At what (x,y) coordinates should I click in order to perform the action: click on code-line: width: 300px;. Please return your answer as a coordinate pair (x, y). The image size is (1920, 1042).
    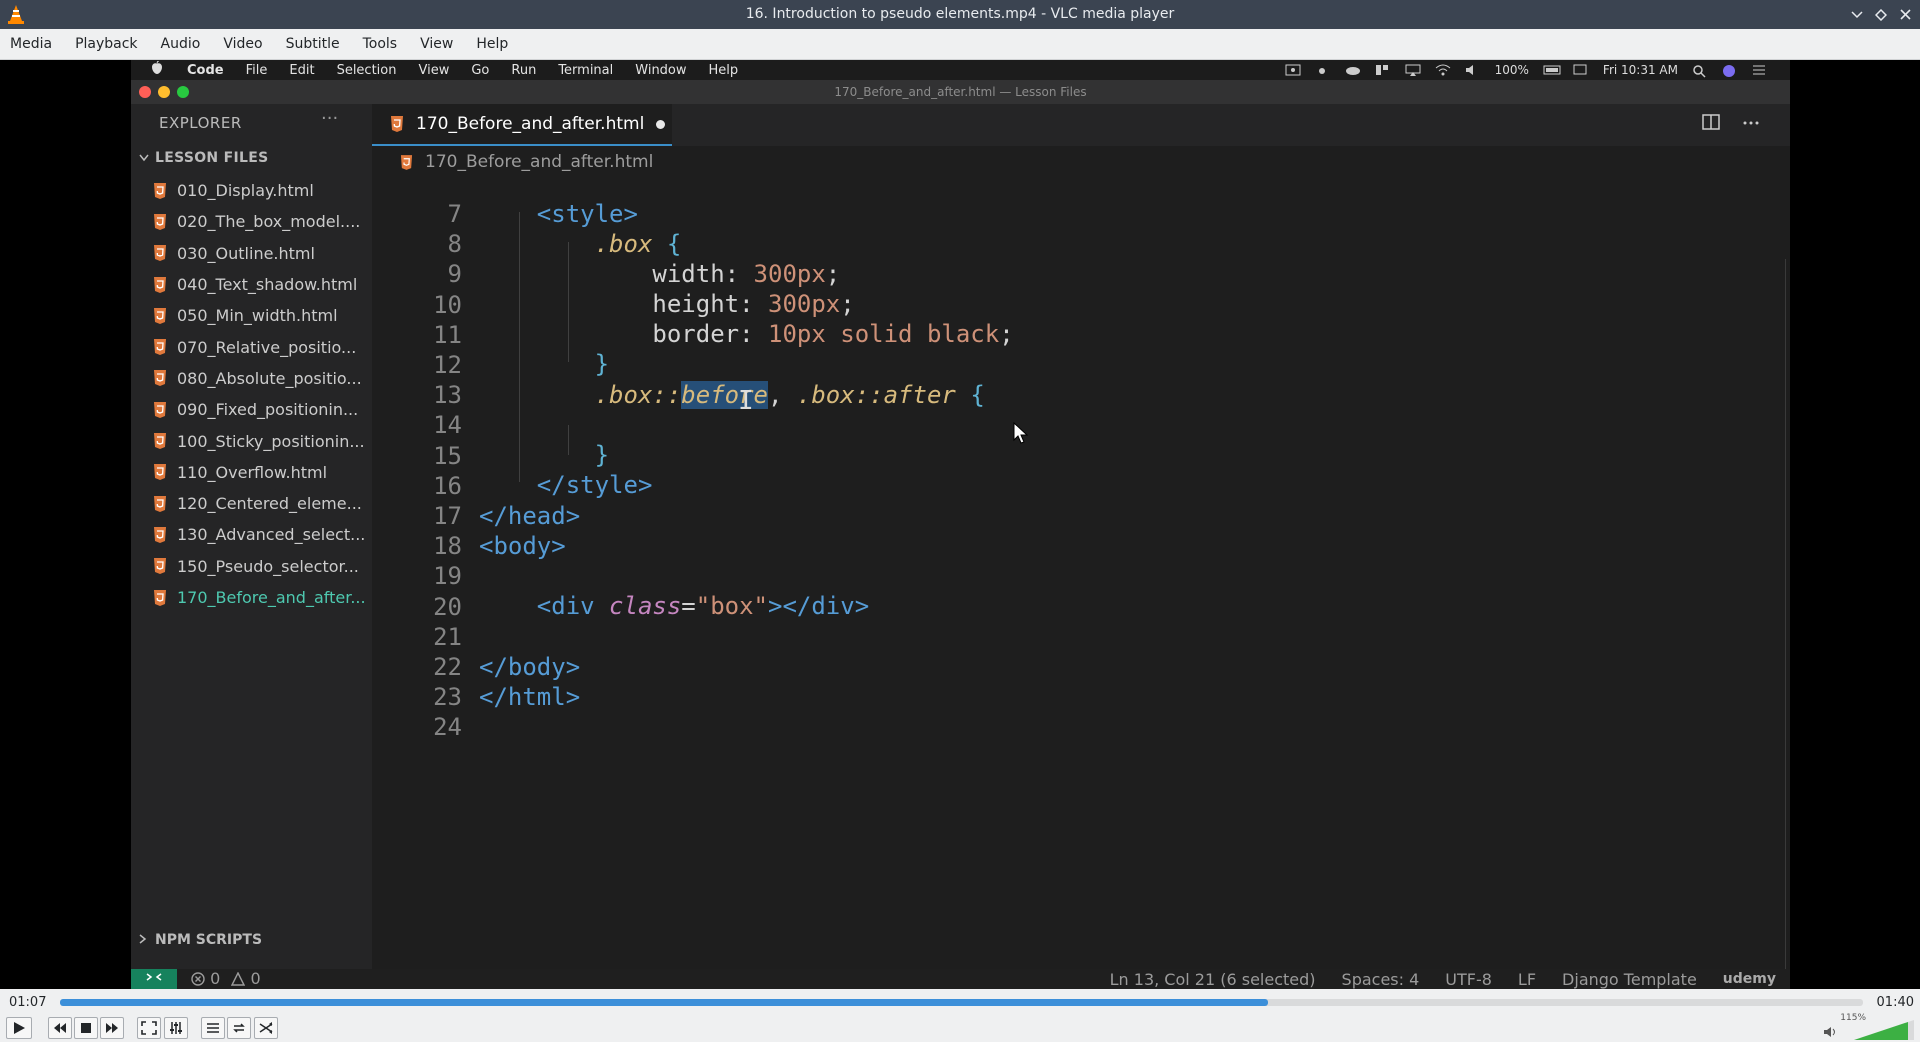
    Looking at the image, I should click on (746, 274).